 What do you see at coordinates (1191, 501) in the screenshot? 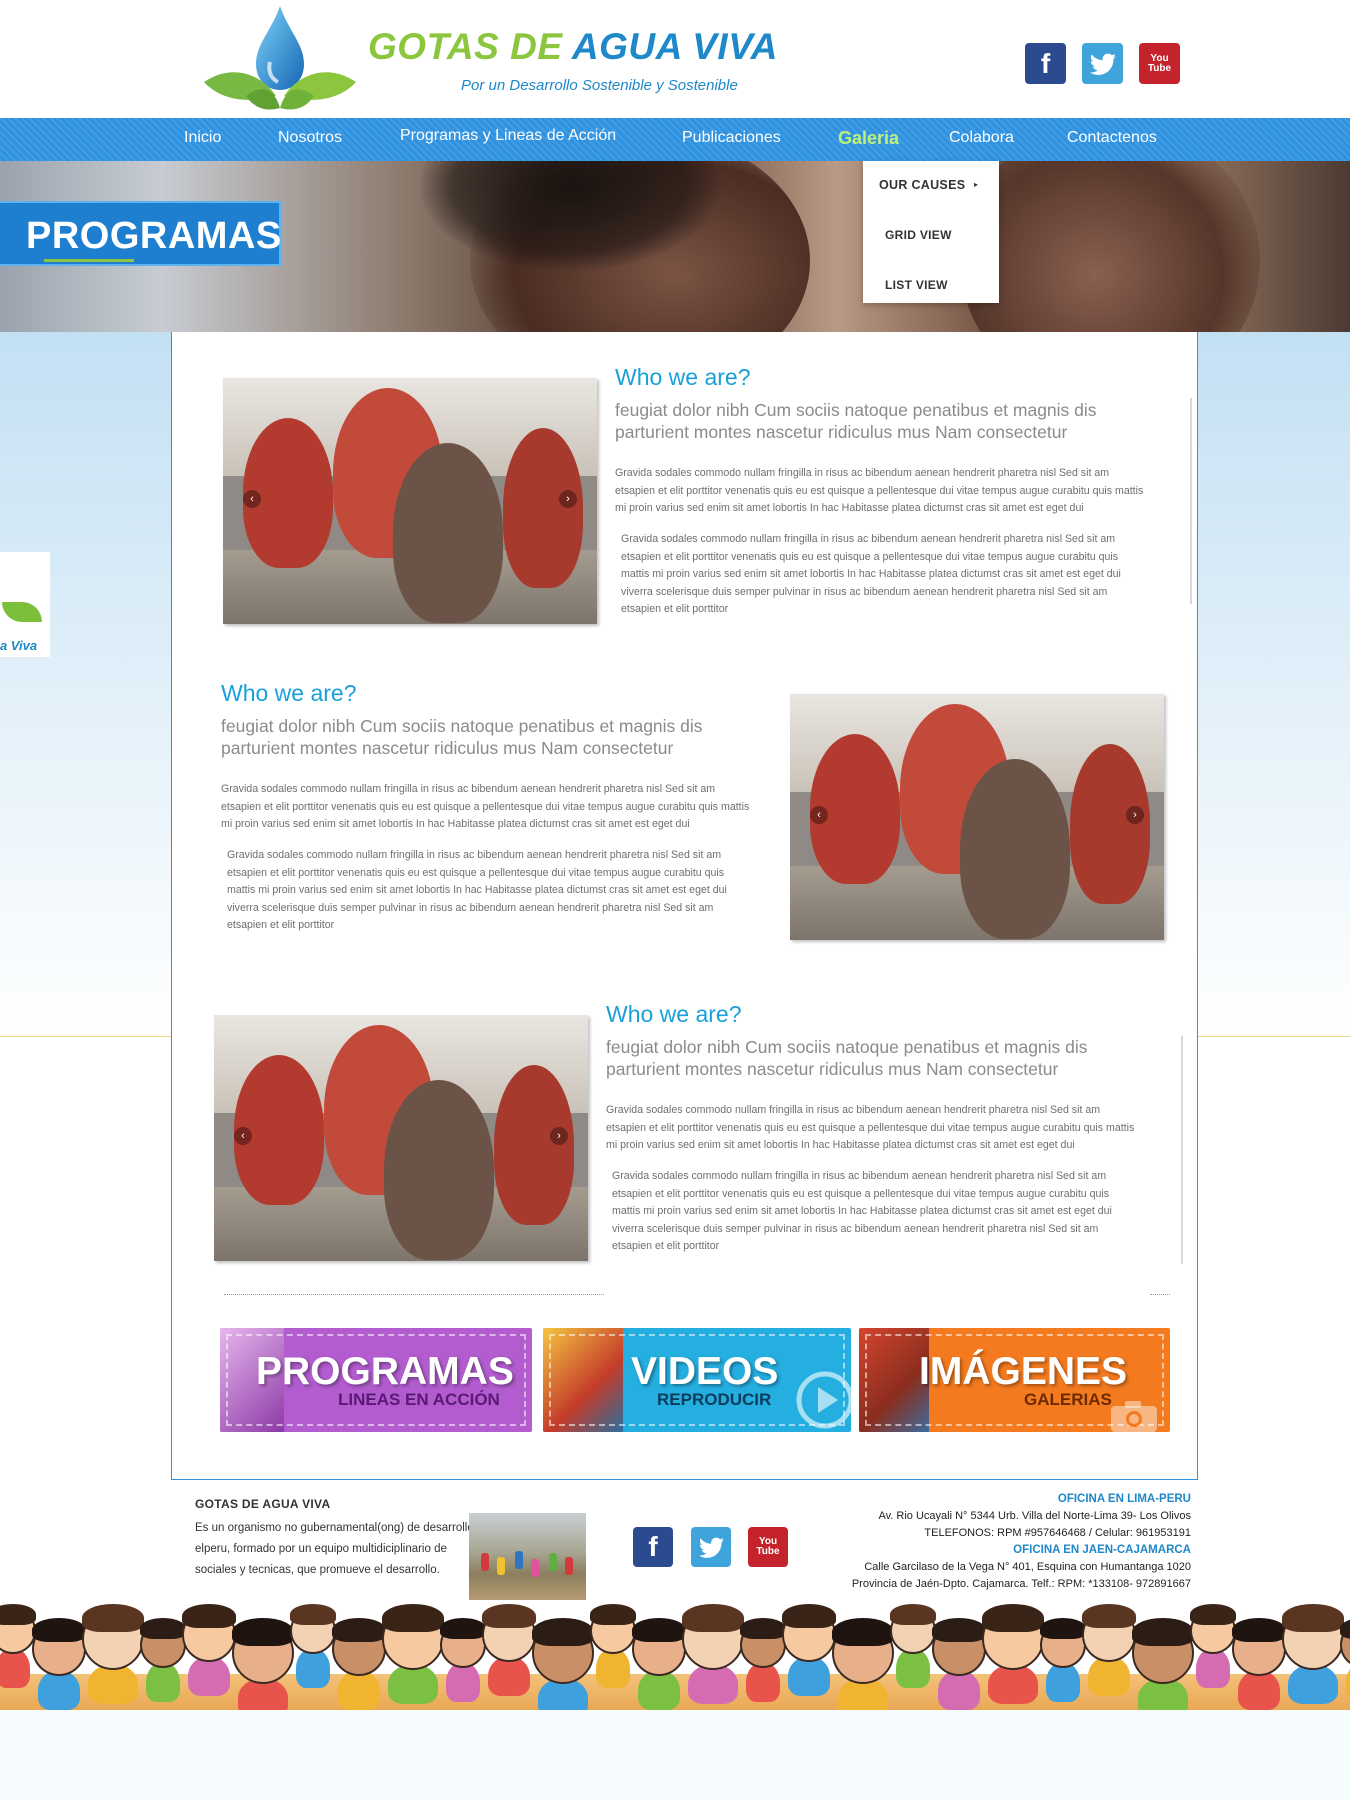
I see `section-1-scrollbar` at bounding box center [1191, 501].